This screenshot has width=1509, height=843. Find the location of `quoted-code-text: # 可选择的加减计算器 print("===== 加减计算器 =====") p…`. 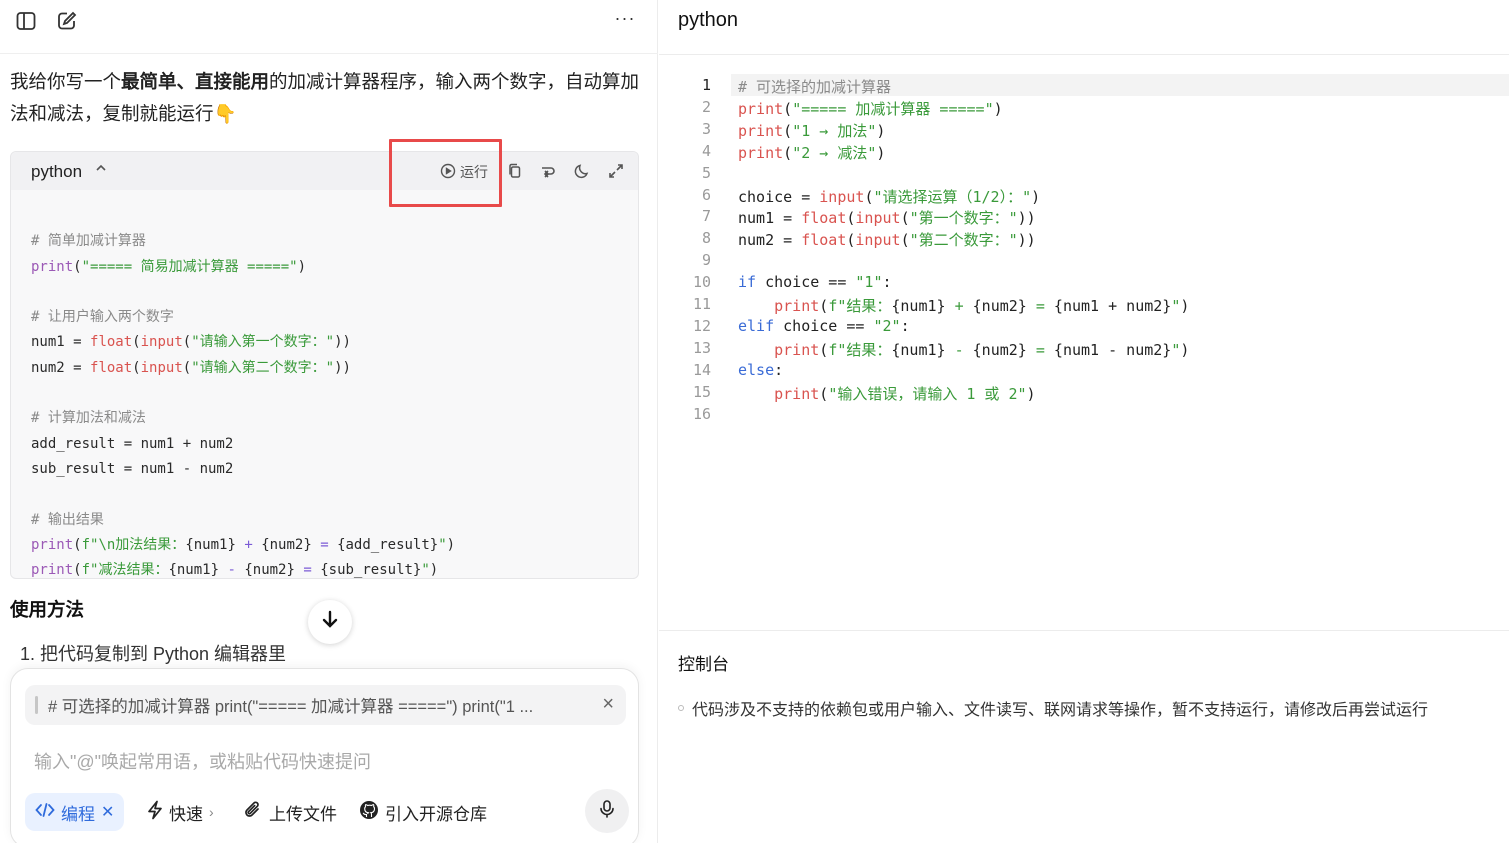

quoted-code-text: # 可选择的加减计算器 print("===== 加减计算器 =====") p… is located at coordinates (291, 707).